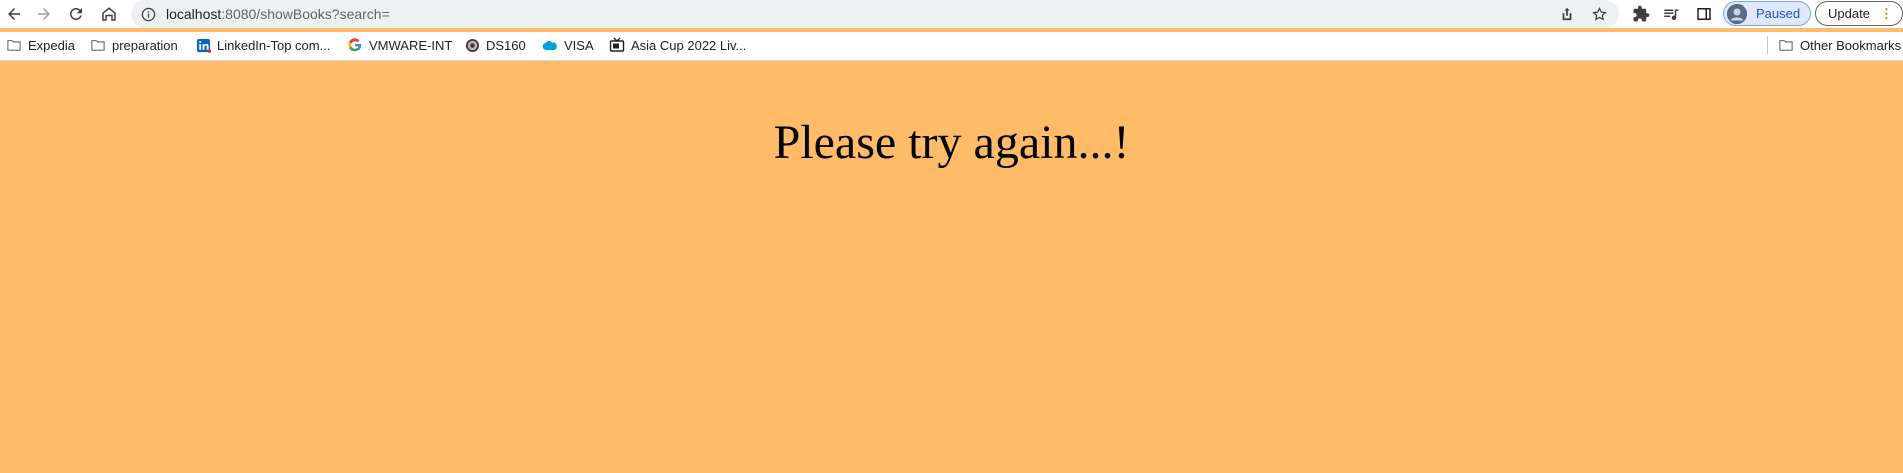  I want to click on bookmark-label: VMWARE-INT, so click(411, 45).